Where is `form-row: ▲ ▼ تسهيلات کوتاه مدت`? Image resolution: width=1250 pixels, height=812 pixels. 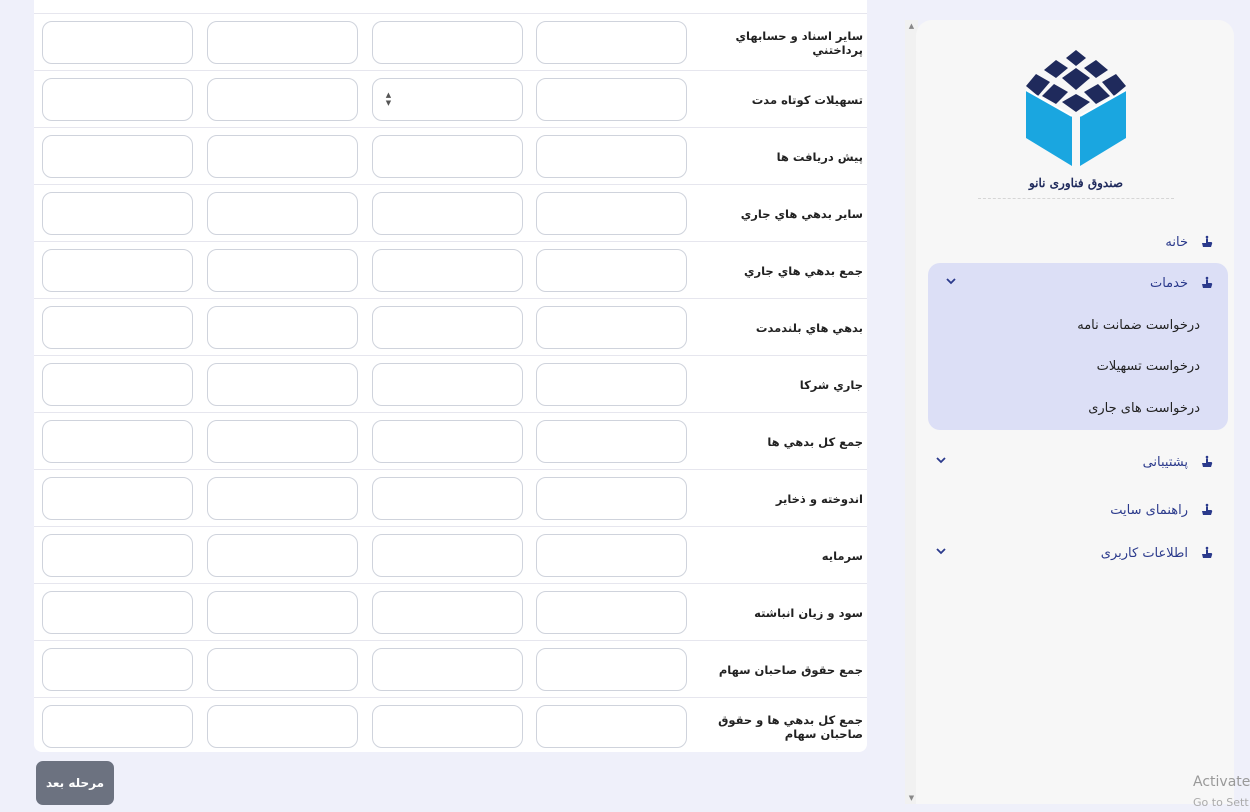
form-row: ▲ ▼ تسهيلات کوتاه مدت is located at coordinates (450, 98).